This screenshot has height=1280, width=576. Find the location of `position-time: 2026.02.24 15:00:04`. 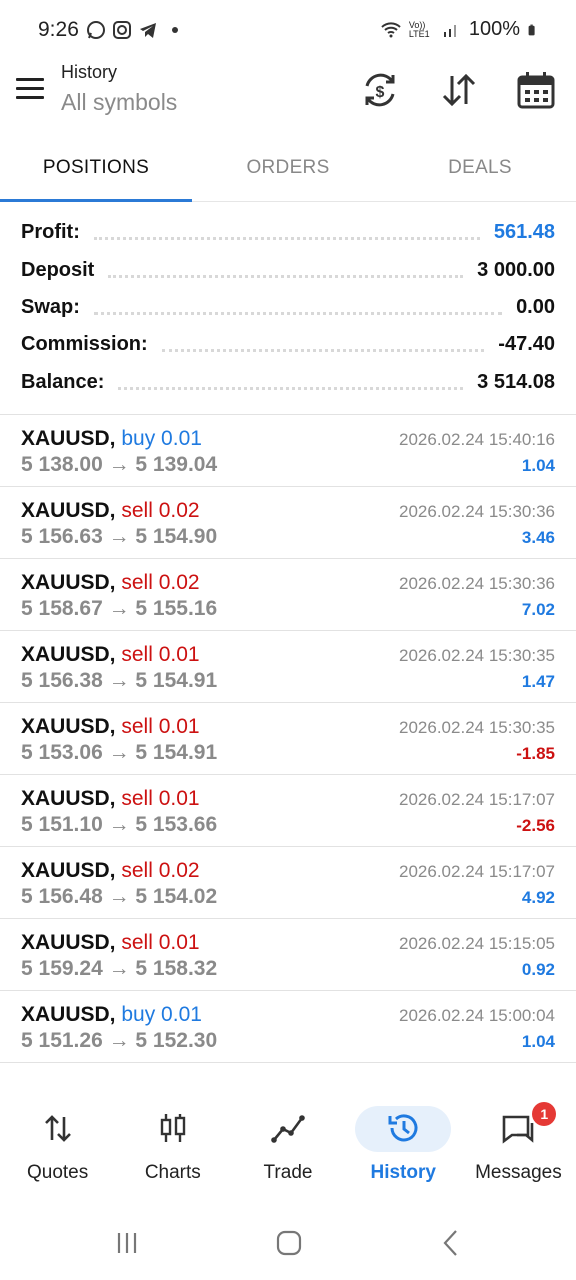

position-time: 2026.02.24 15:00:04 is located at coordinates (477, 1015).